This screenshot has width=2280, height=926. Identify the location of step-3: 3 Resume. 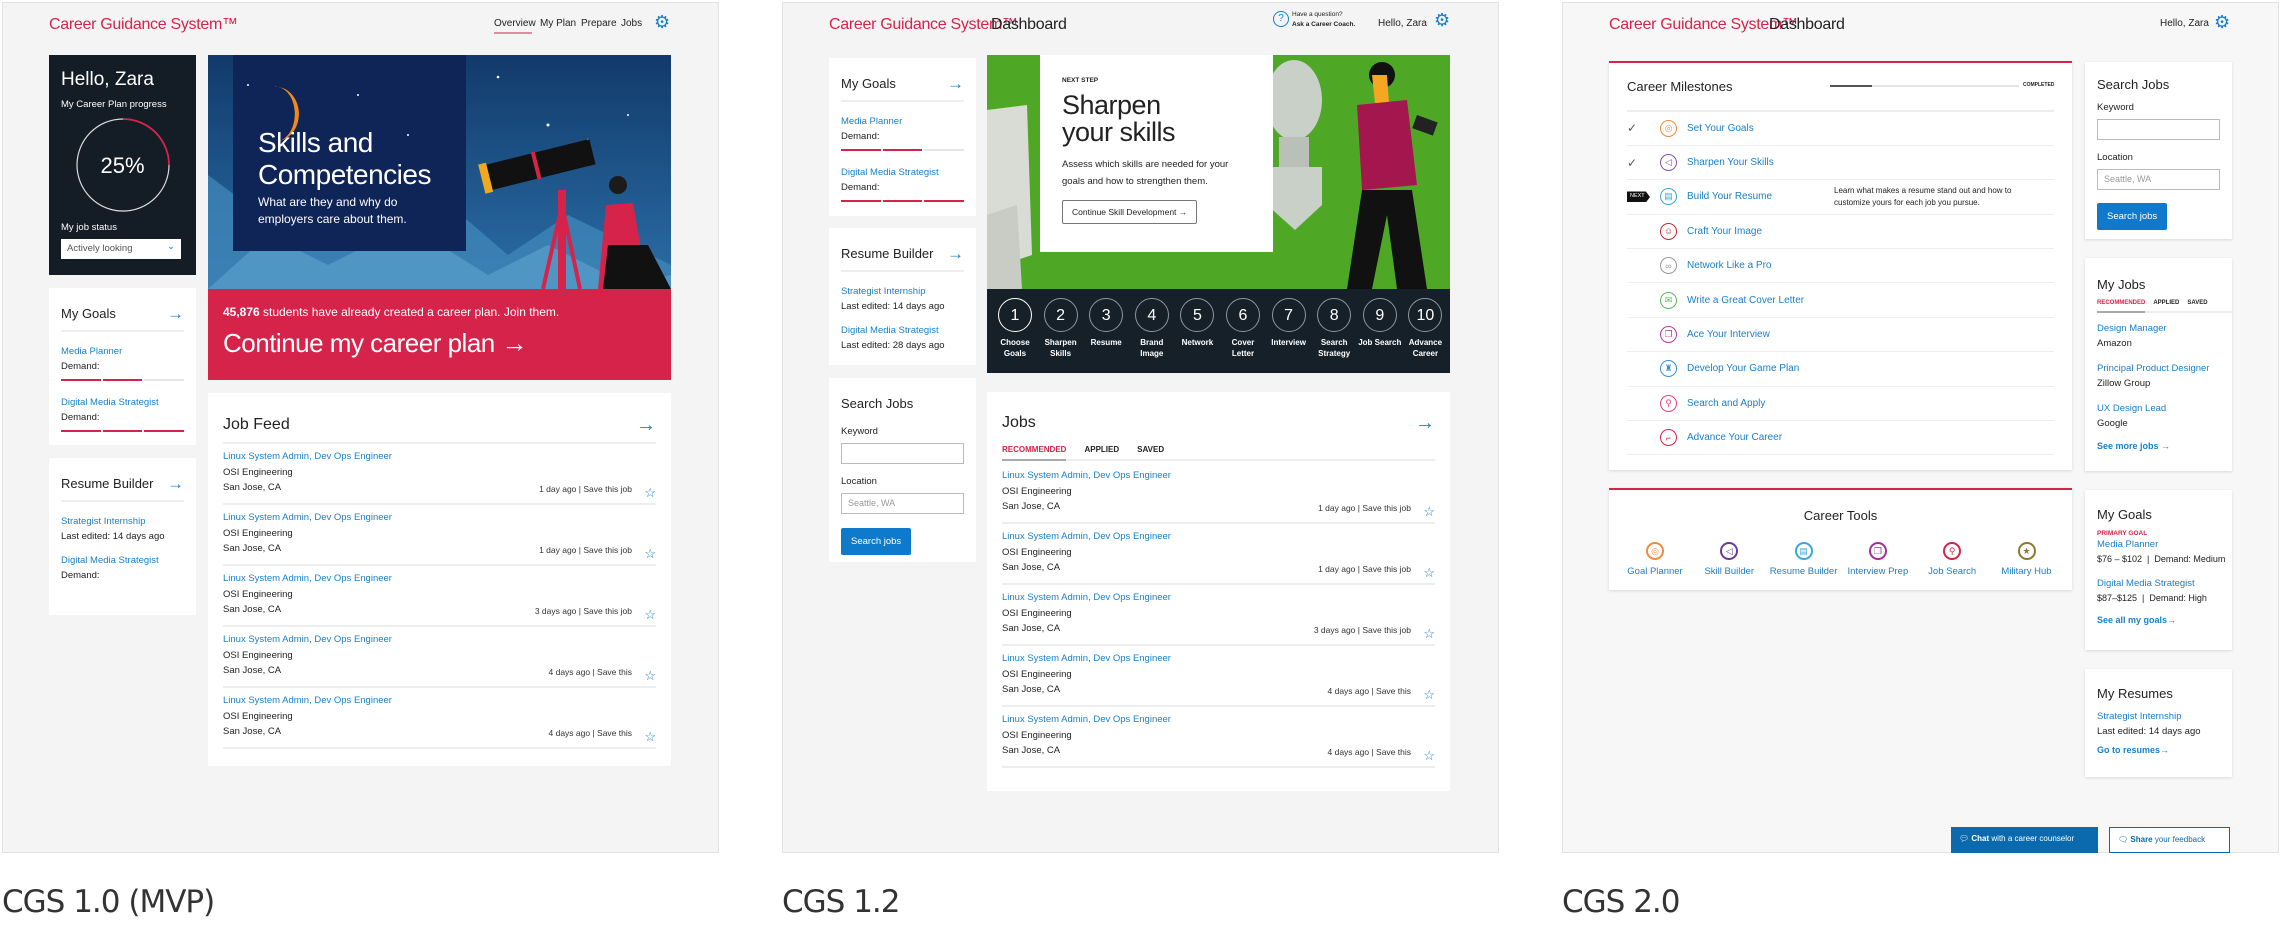
(1106, 323).